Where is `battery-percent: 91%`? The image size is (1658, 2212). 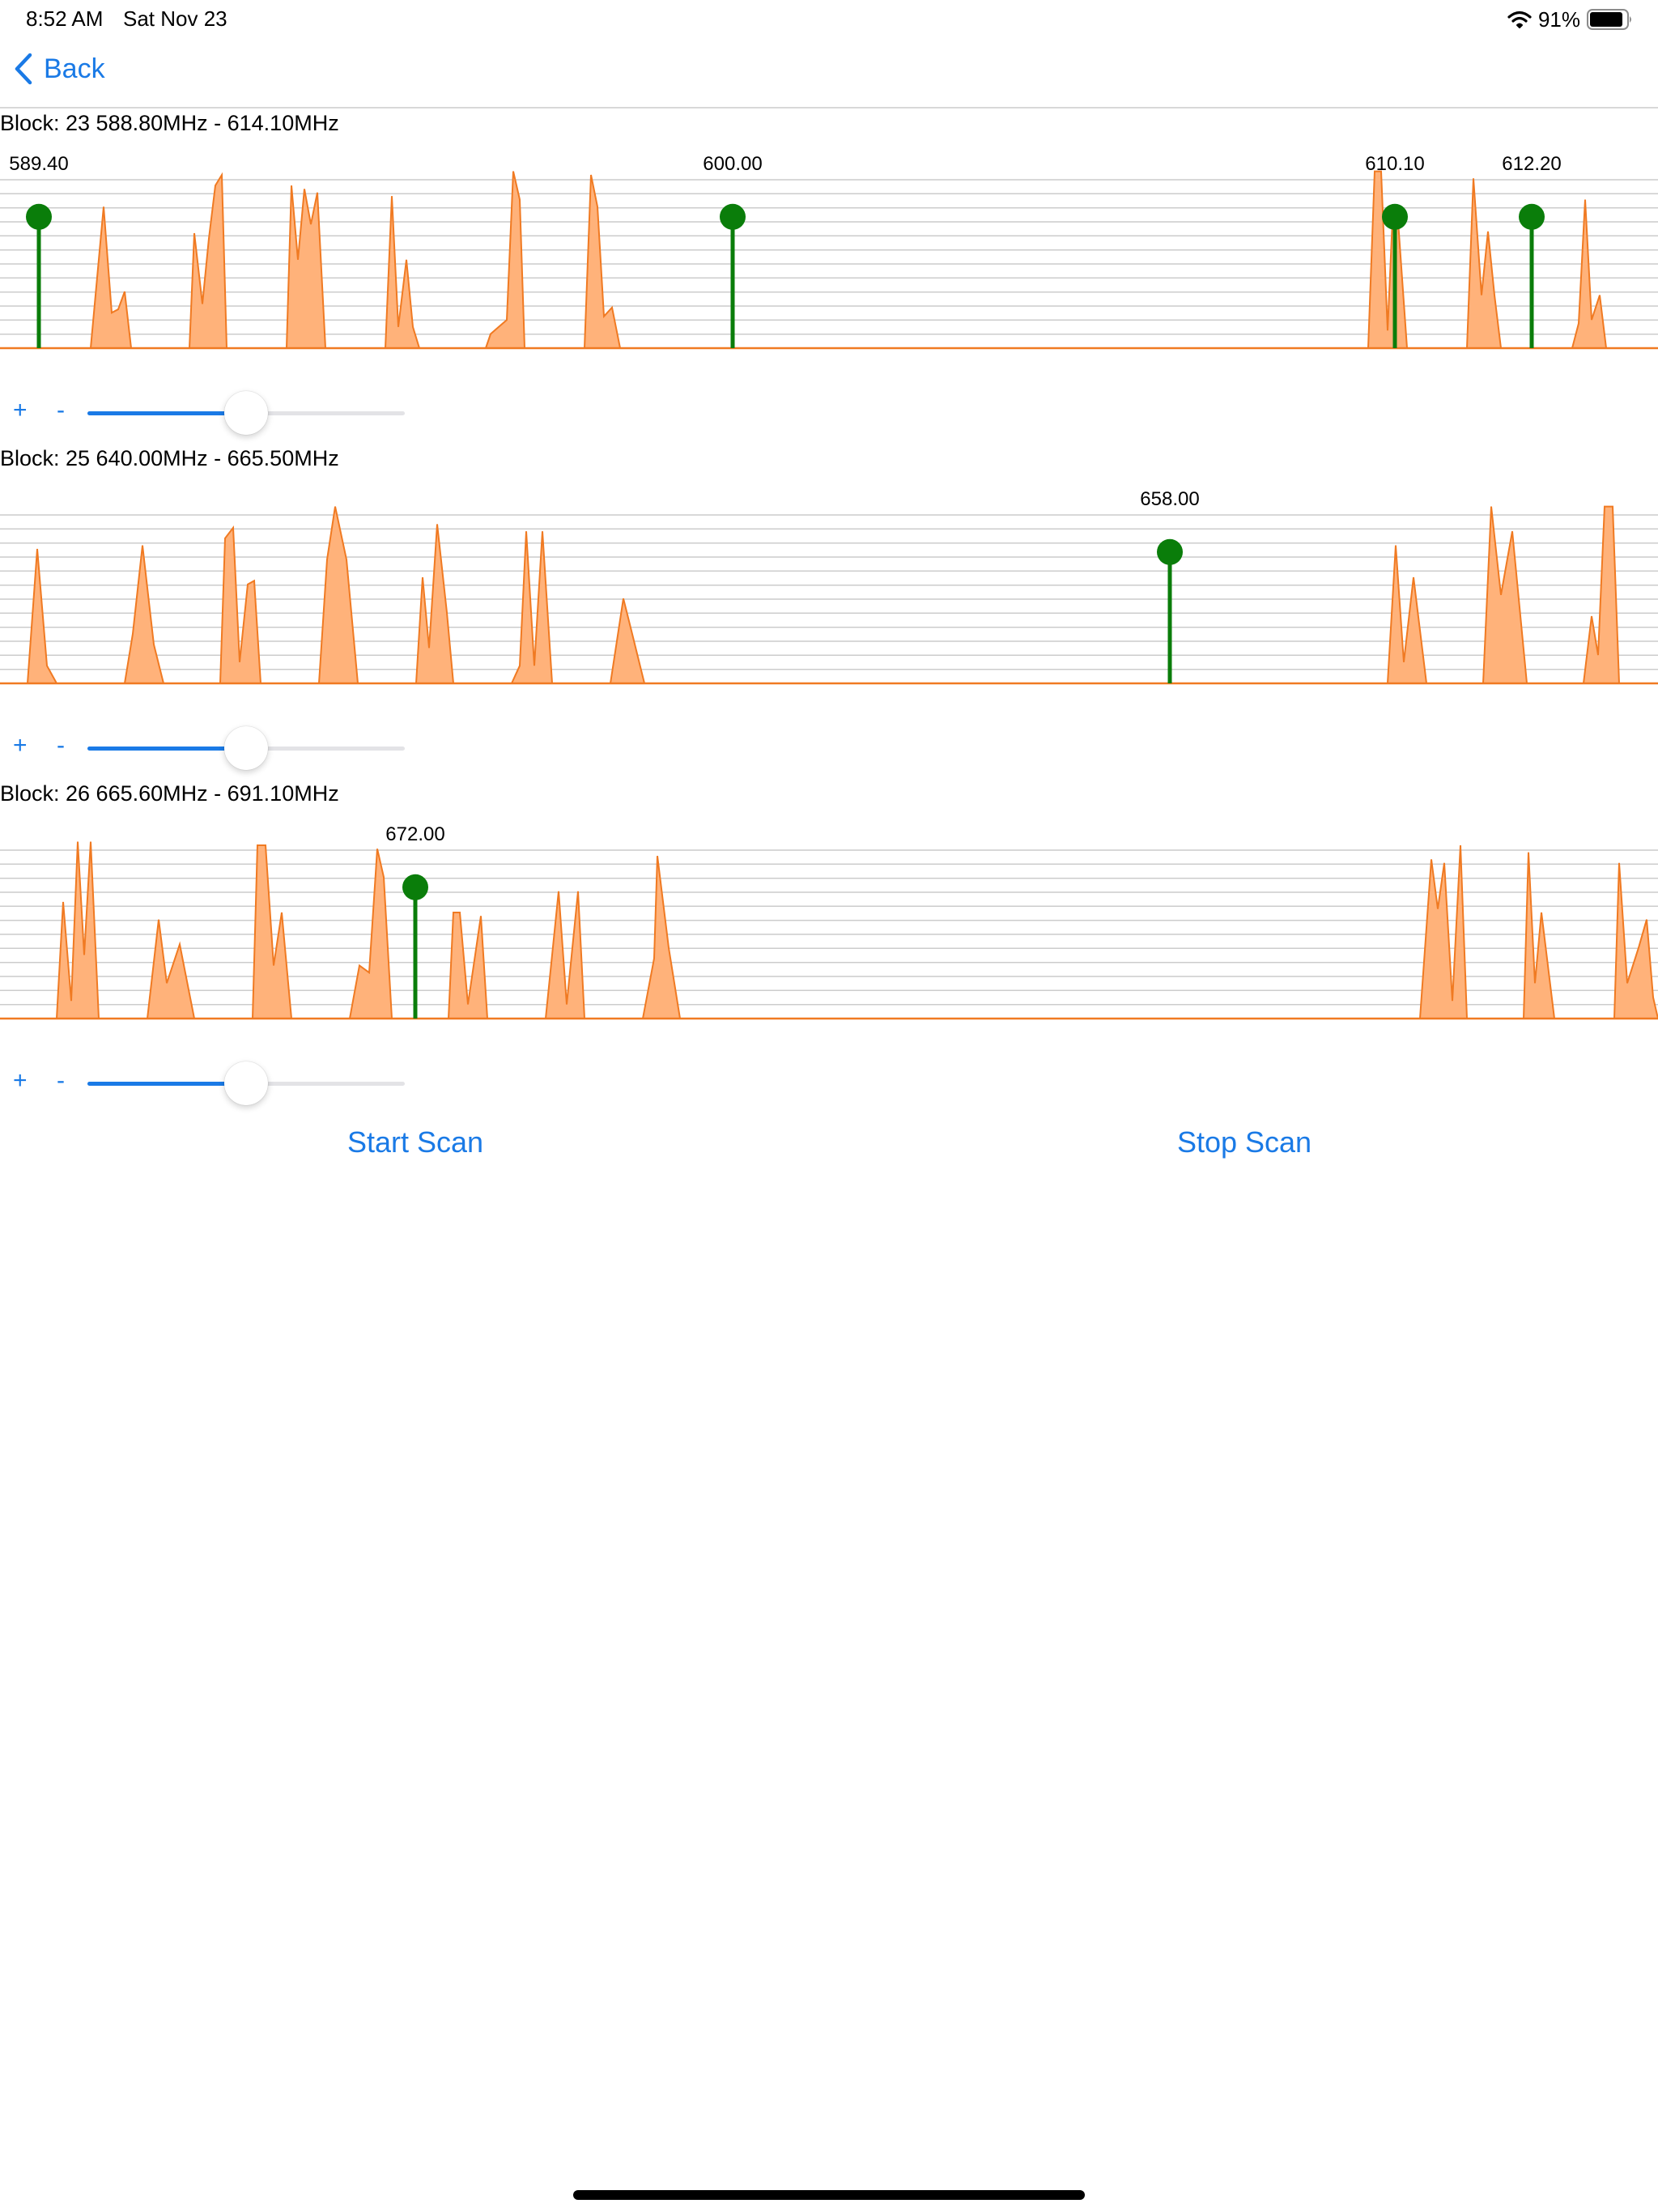 battery-percent: 91% is located at coordinates (1558, 19).